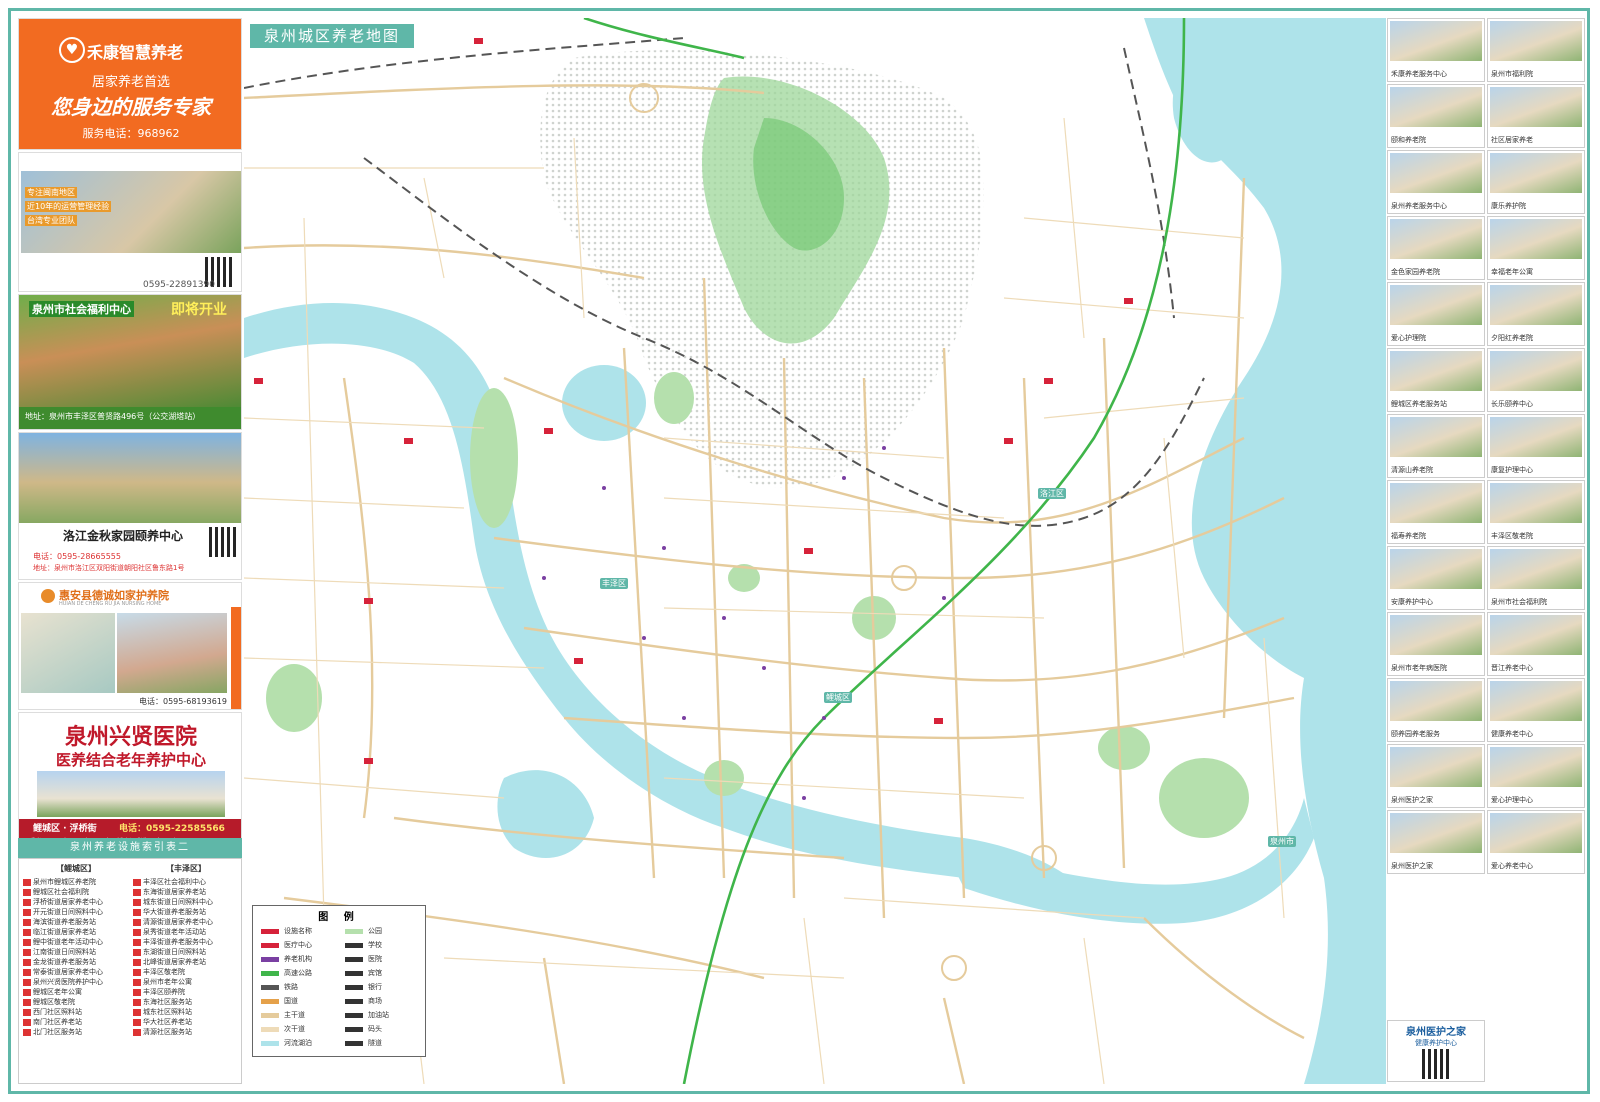  Describe the element at coordinates (130, 84) in the screenshot. I see `hekang-ad: ♥ 禾康智慧养老 居家养老首选 您身边的服务专家 服务电话：968962` at that location.